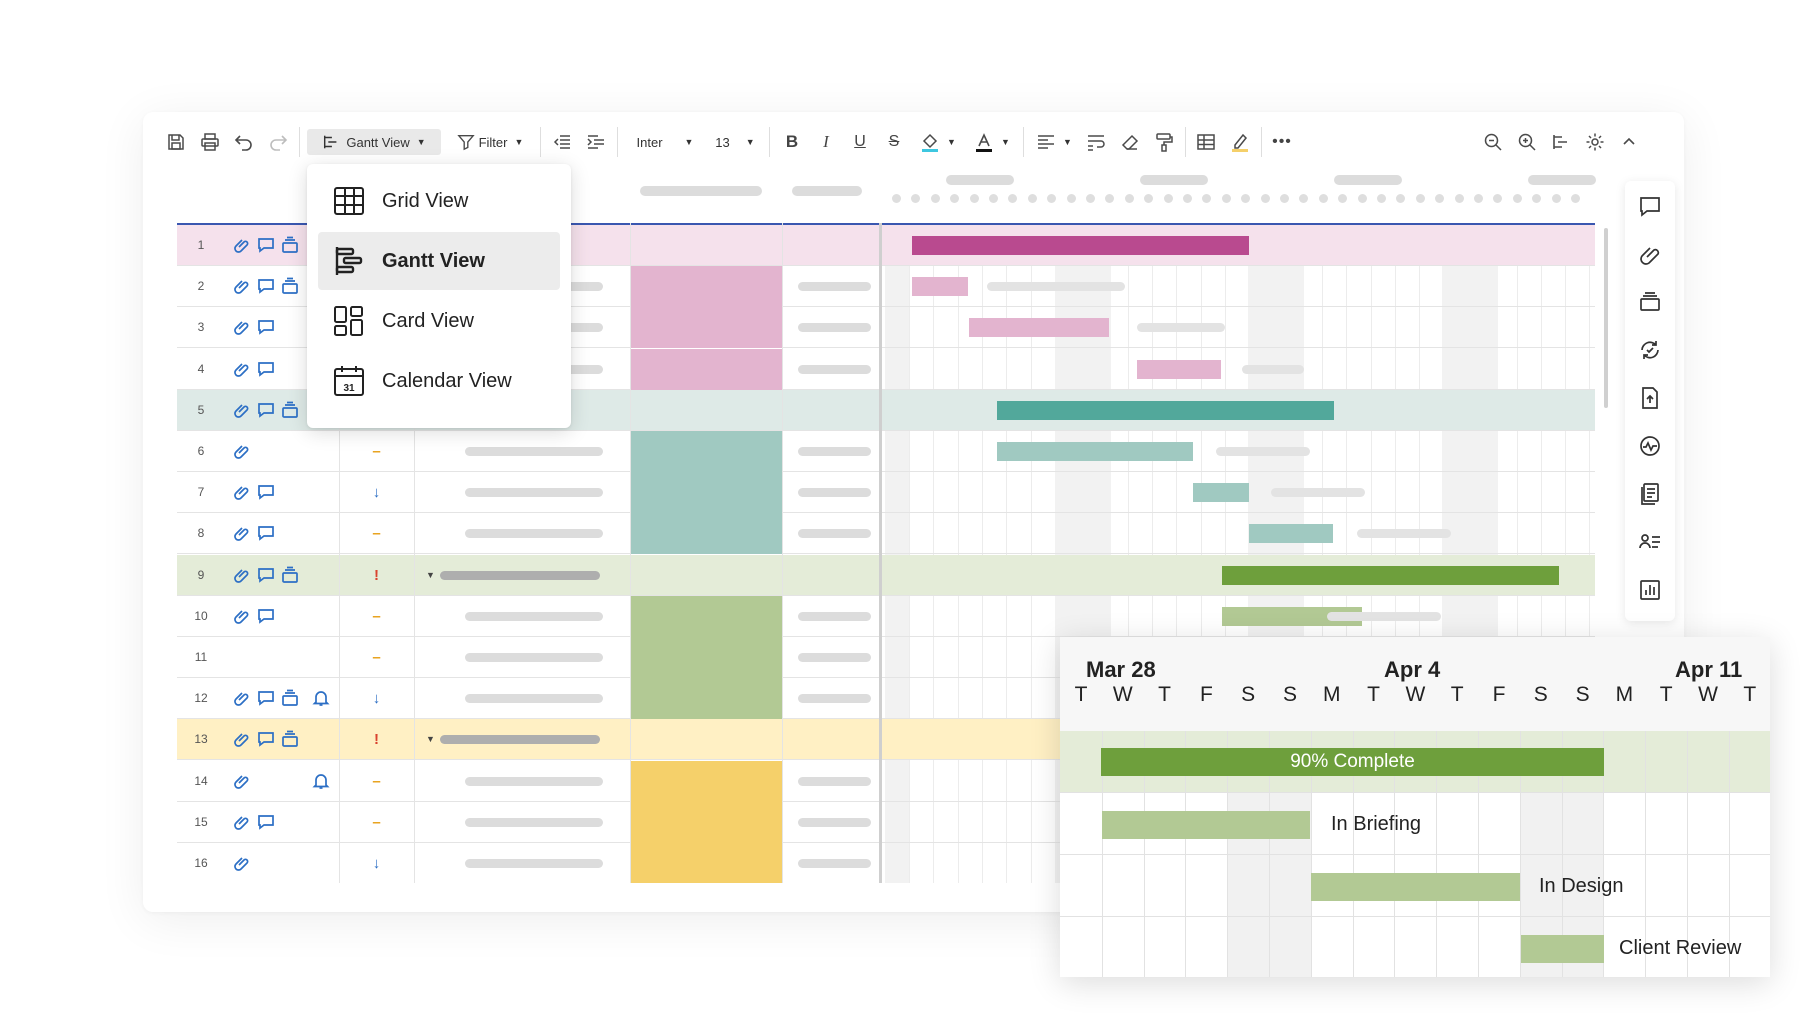  I want to click on clear-format-button, so click(1130, 142).